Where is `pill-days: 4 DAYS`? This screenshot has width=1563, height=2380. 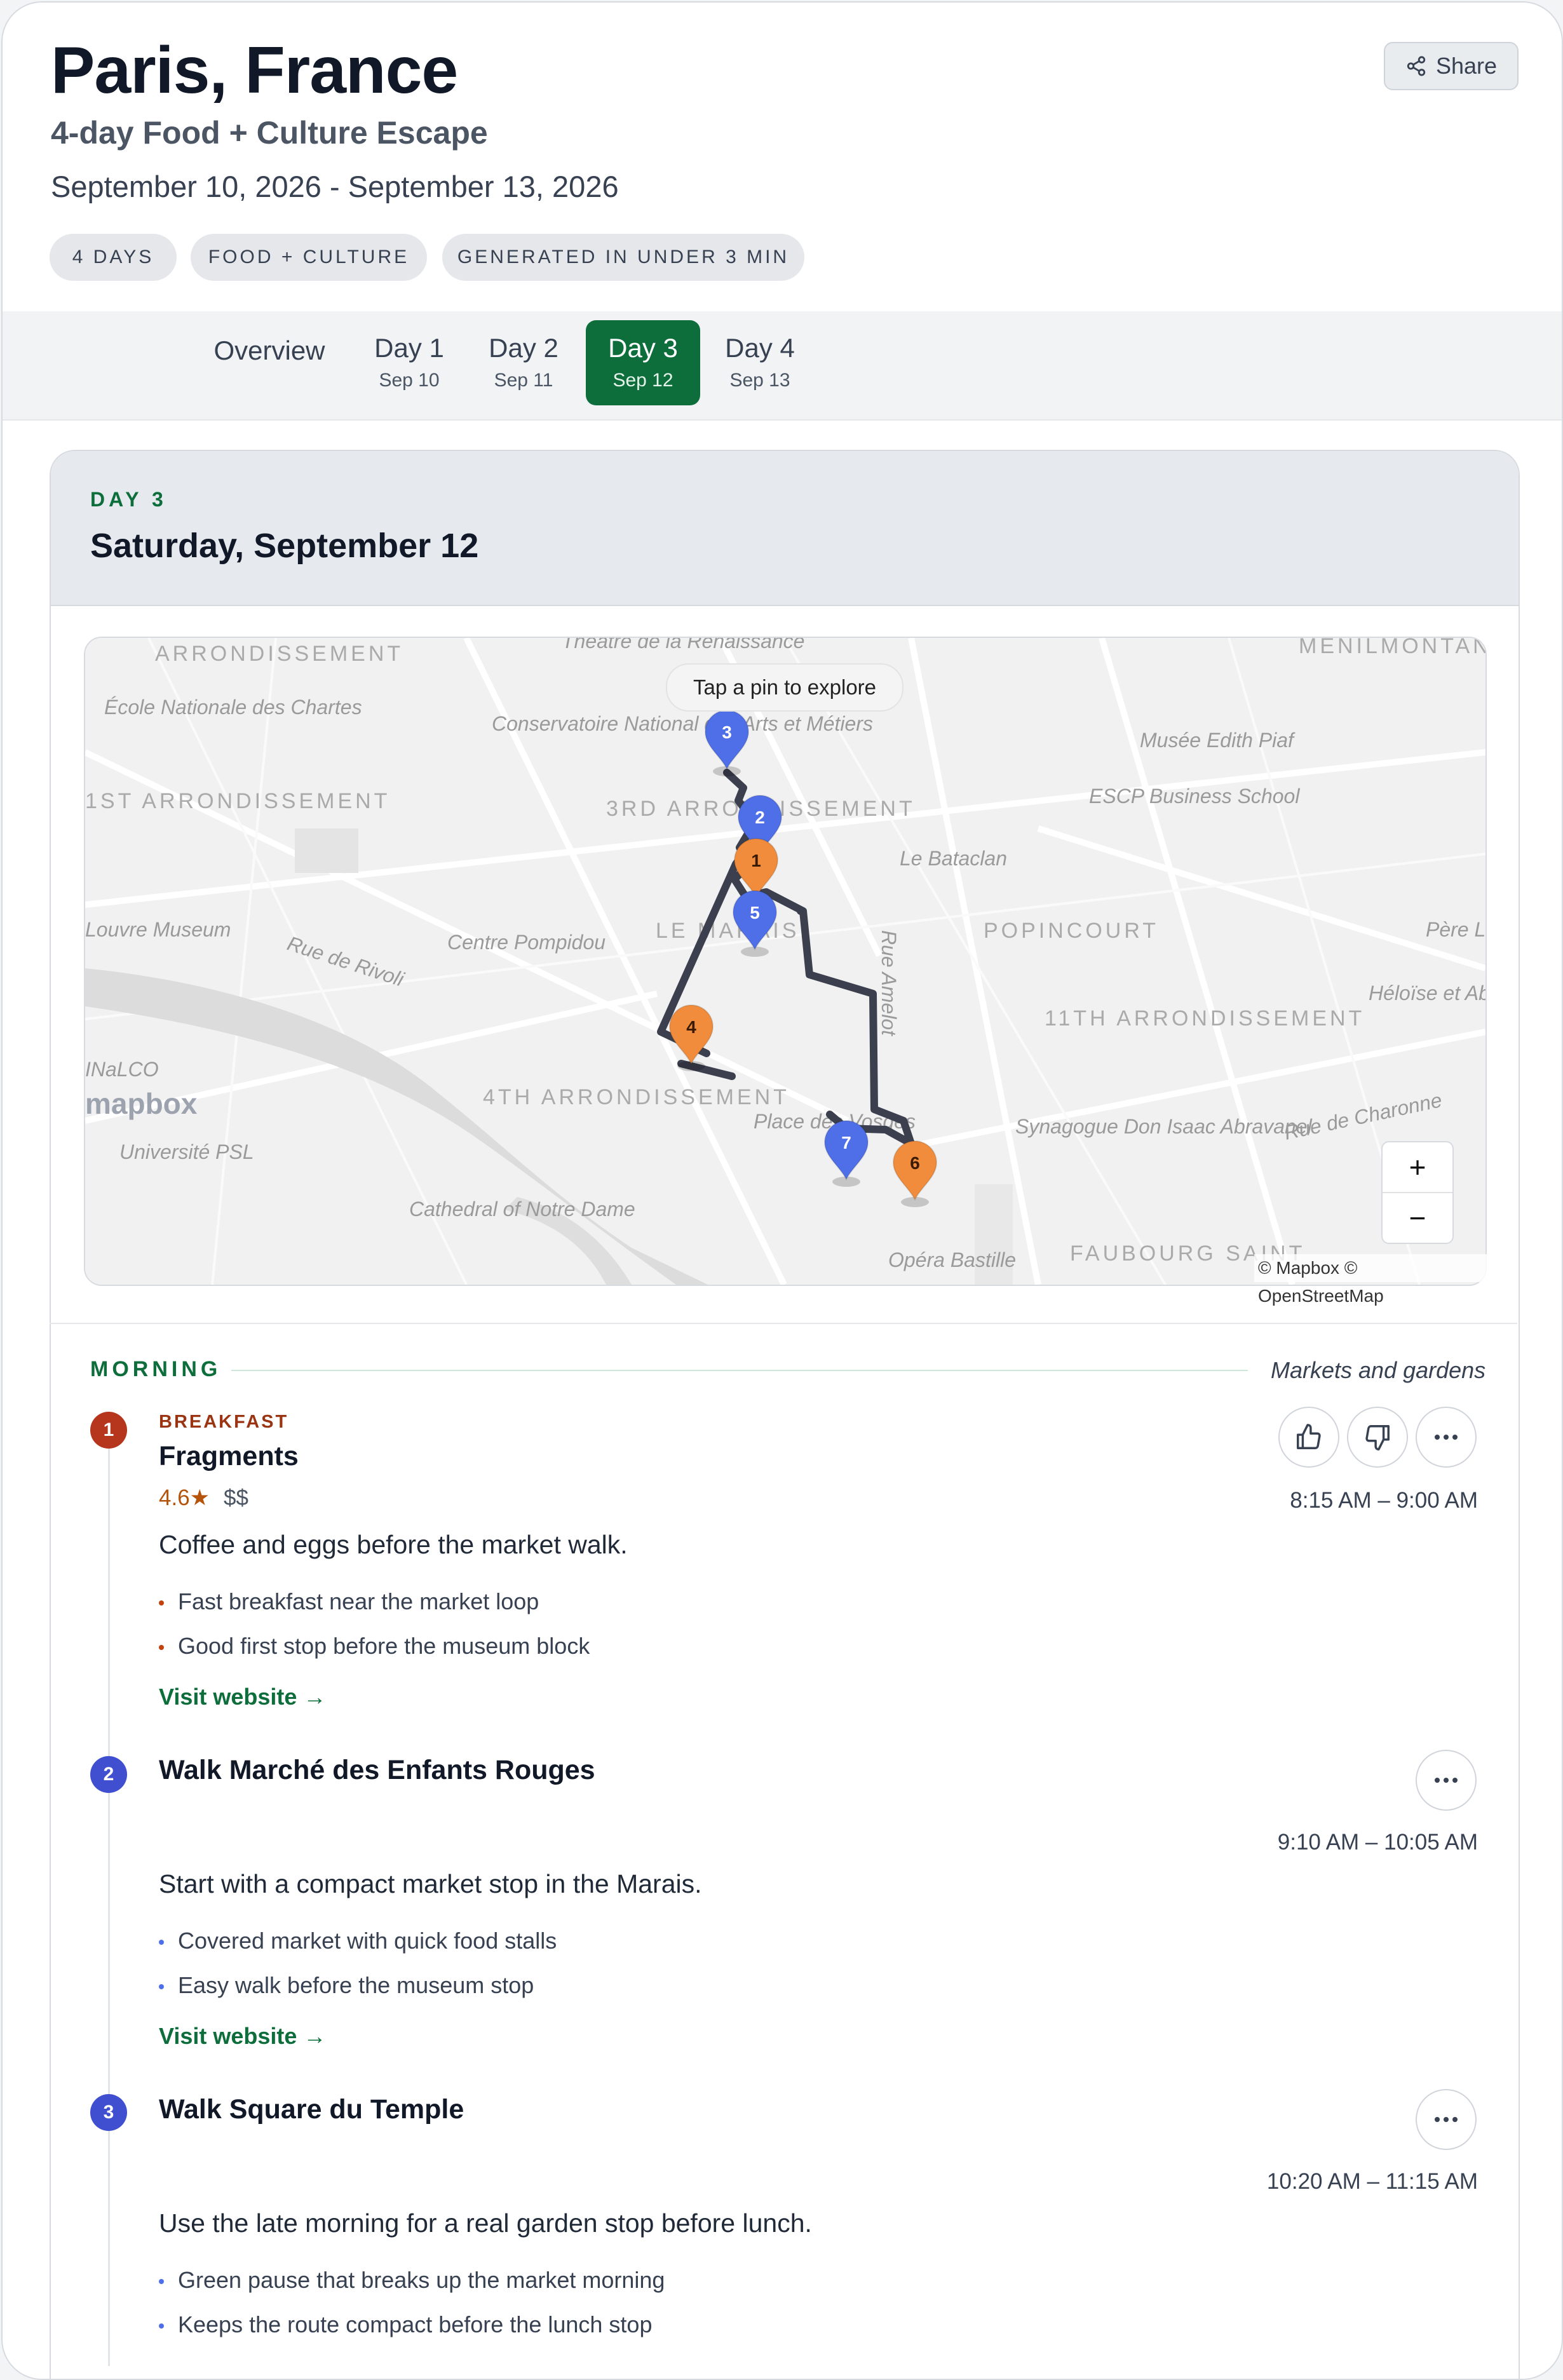 pill-days: 4 DAYS is located at coordinates (113, 257).